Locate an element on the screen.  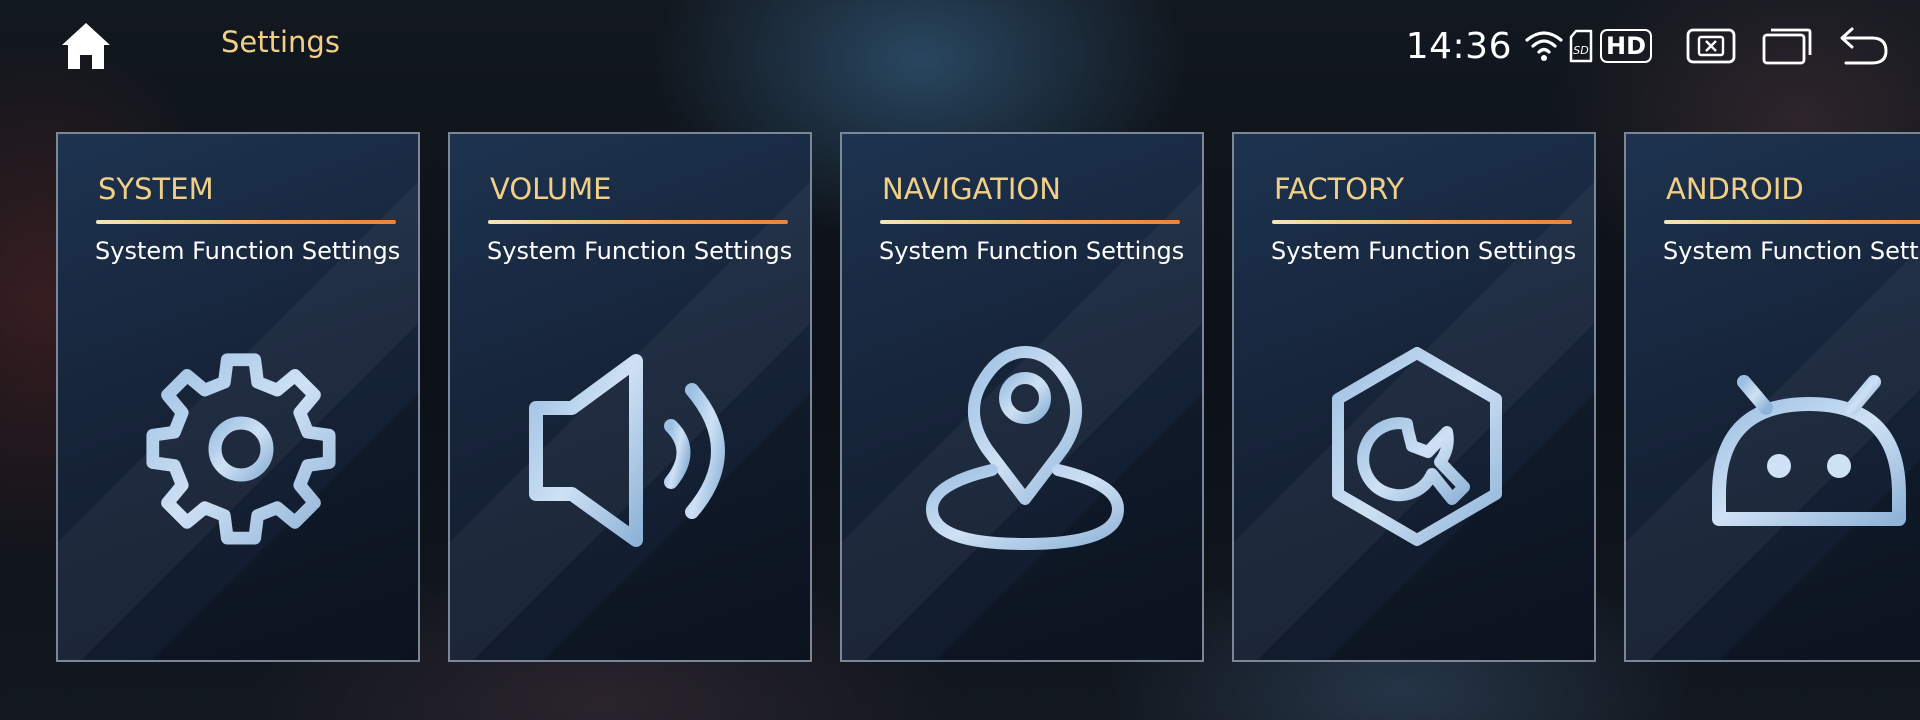
close-app-icon is located at coordinates (1711, 46).